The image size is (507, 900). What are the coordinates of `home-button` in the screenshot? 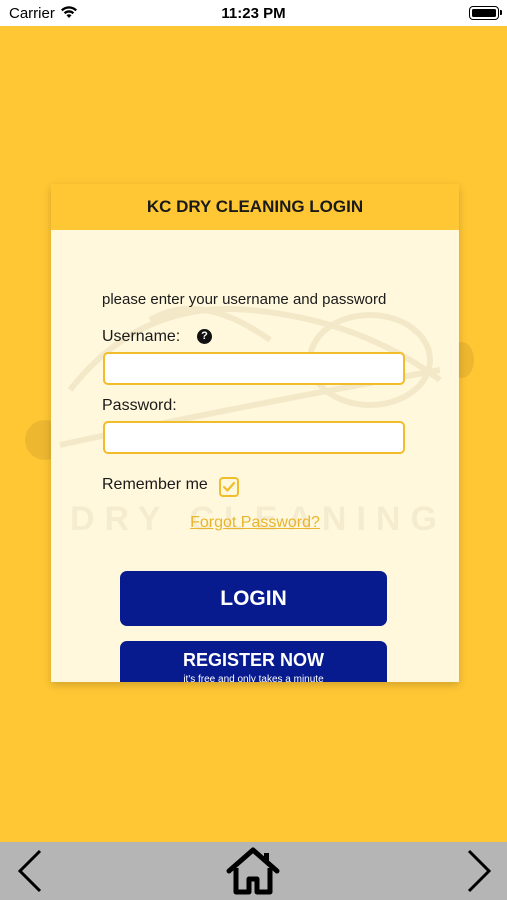 It's located at (253, 871).